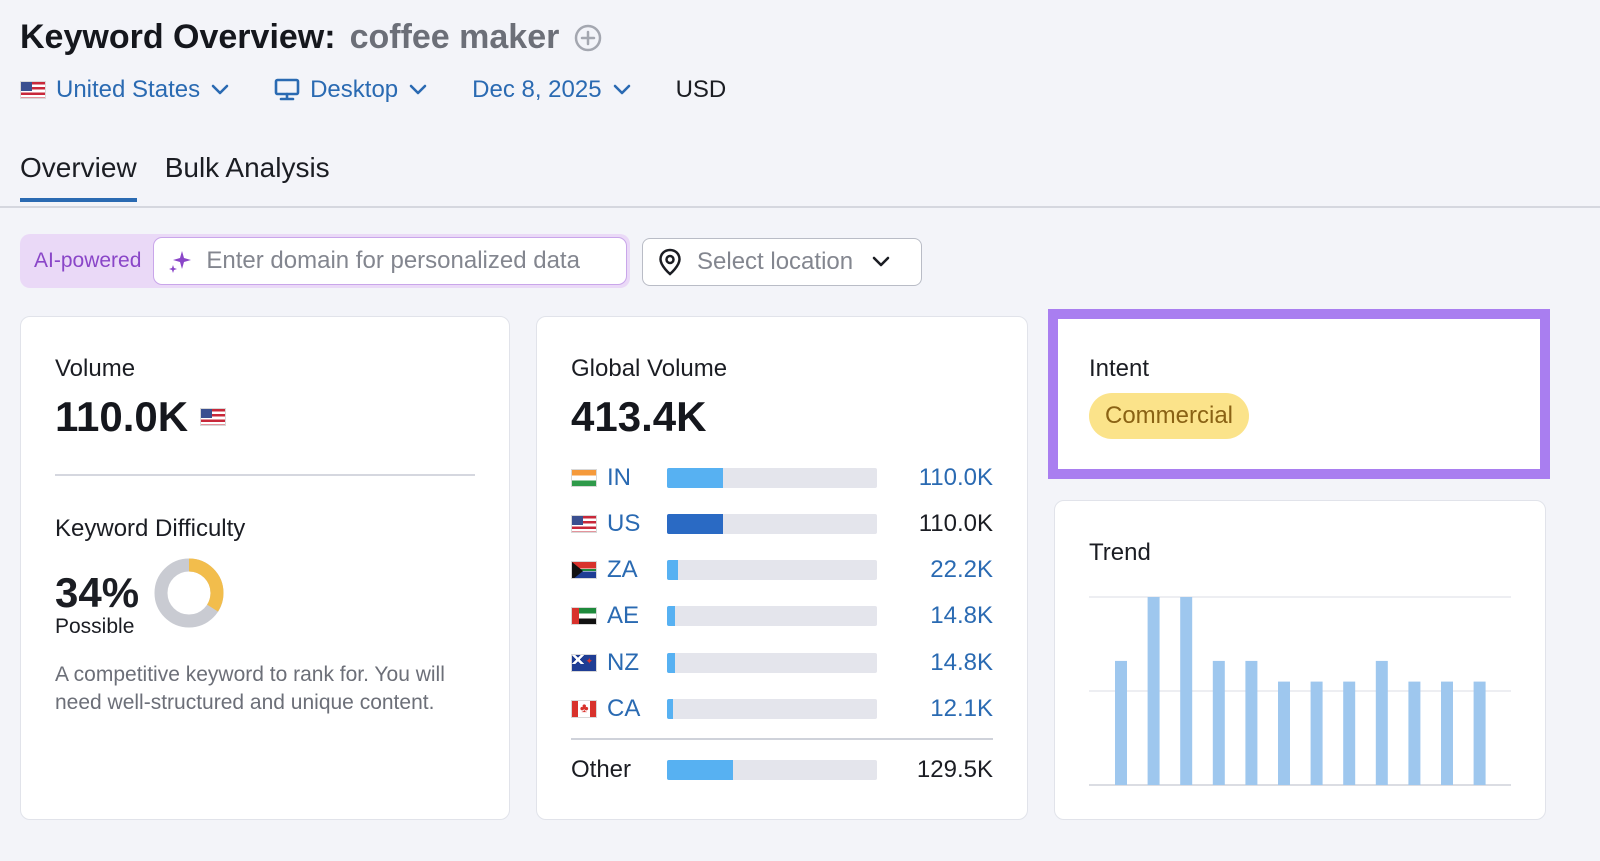  What do you see at coordinates (1300, 691) in the screenshot?
I see `trend-chart` at bounding box center [1300, 691].